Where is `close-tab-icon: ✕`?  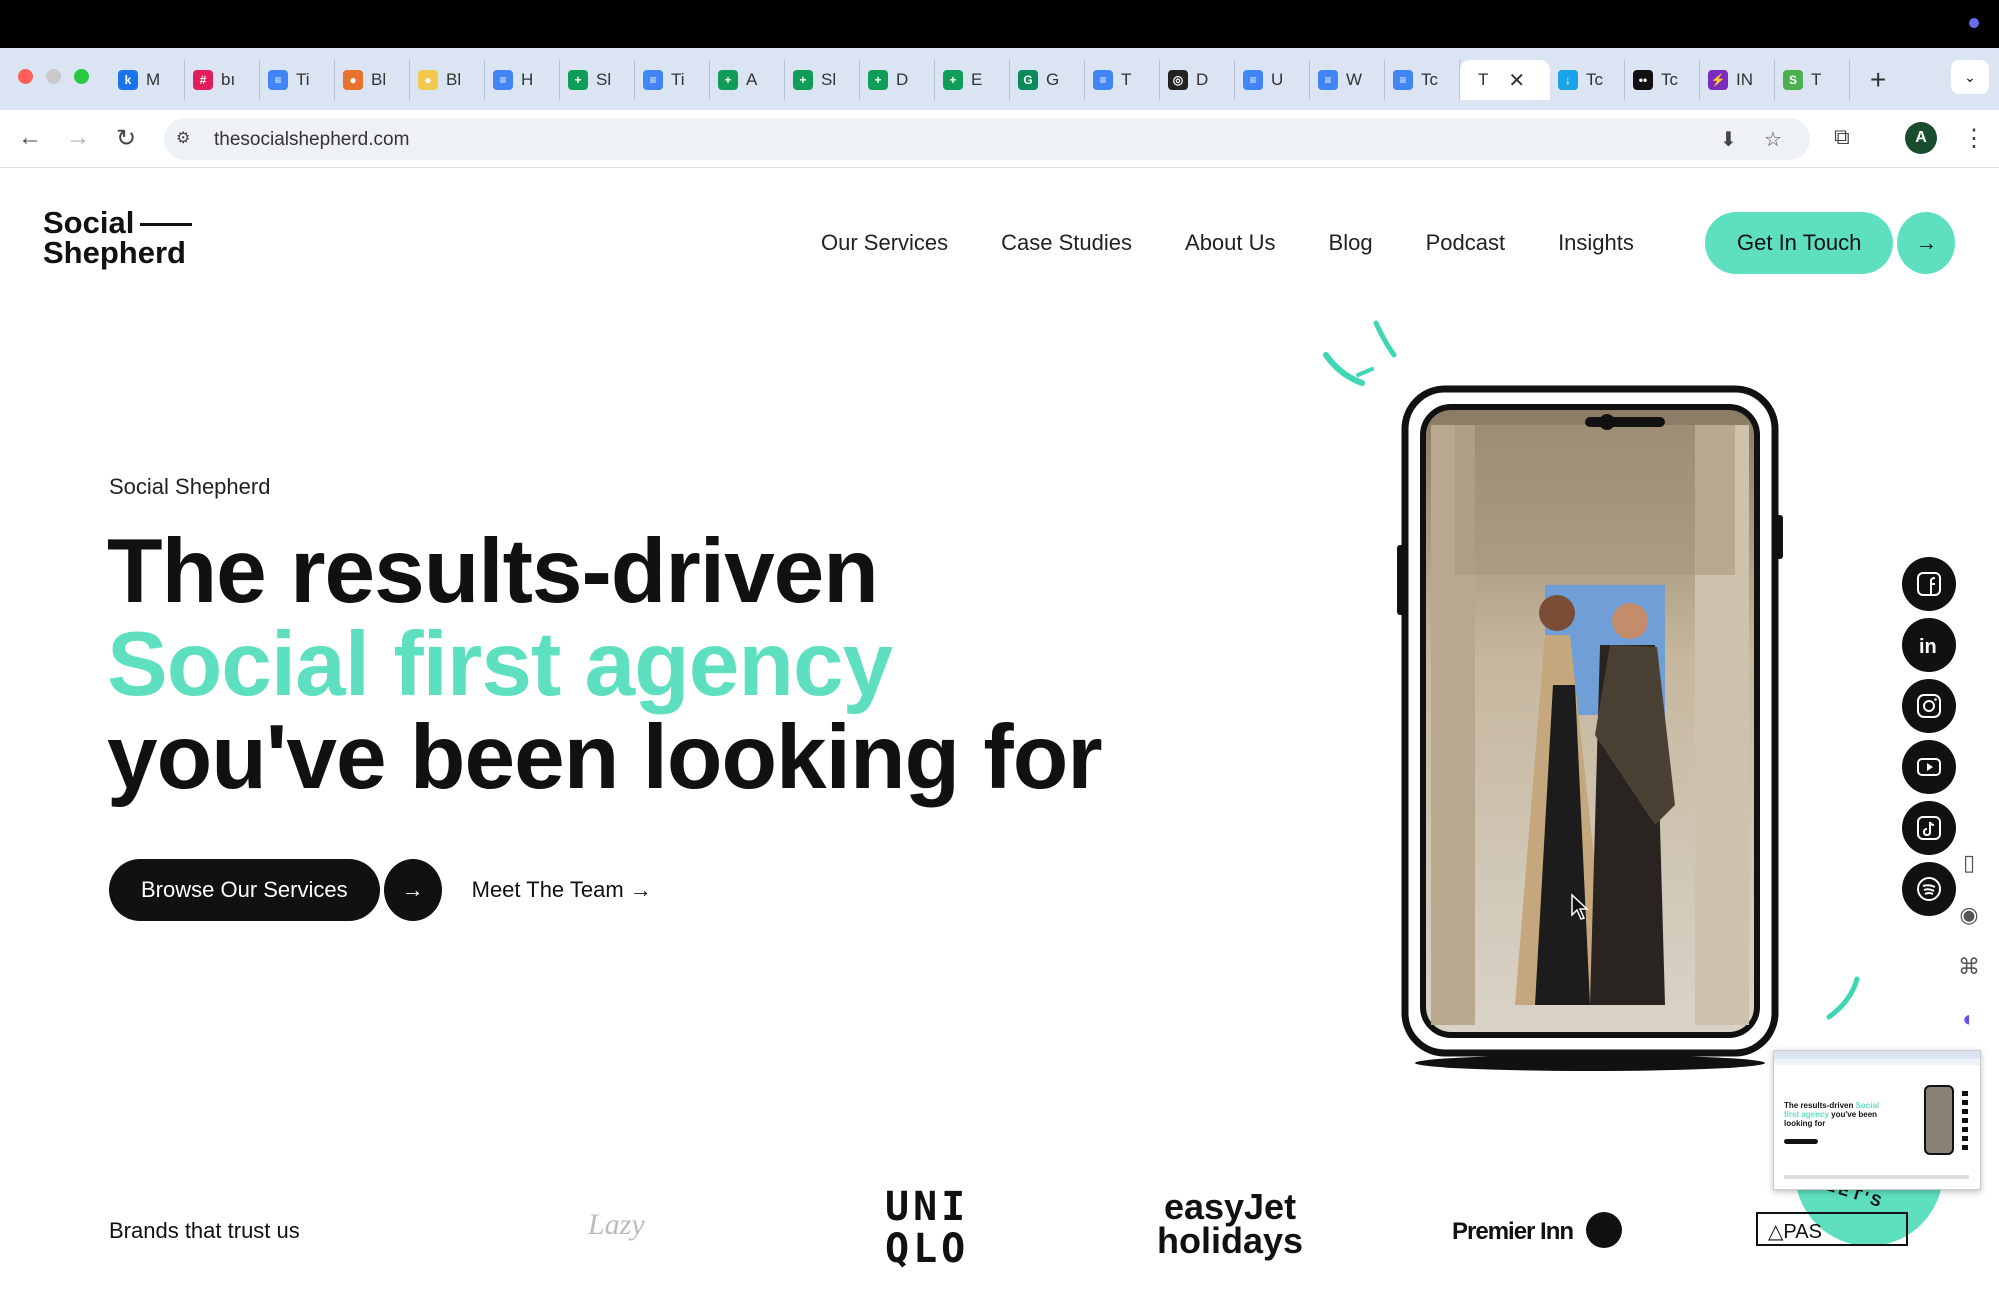 close-tab-icon: ✕ is located at coordinates (1516, 80).